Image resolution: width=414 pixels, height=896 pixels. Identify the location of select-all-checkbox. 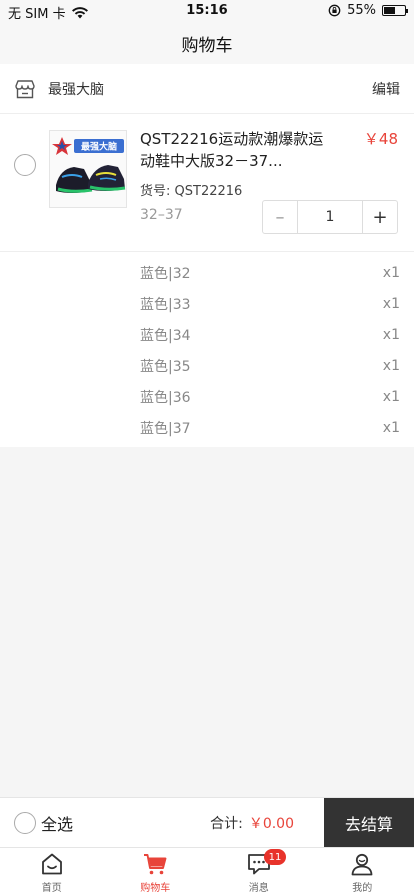
(25, 822).